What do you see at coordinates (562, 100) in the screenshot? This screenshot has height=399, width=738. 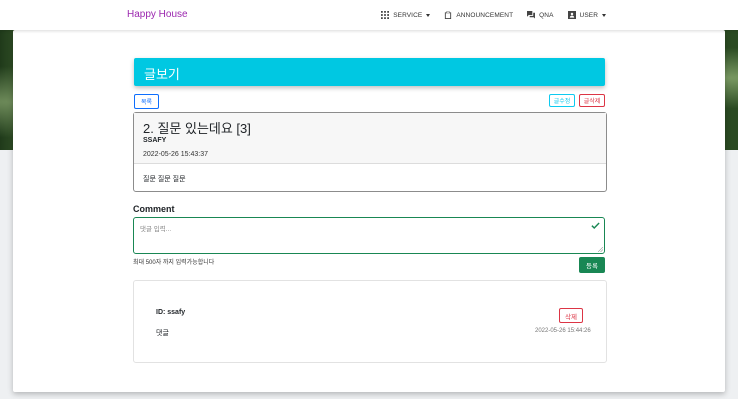 I see `edit-article-button: 글수정` at bounding box center [562, 100].